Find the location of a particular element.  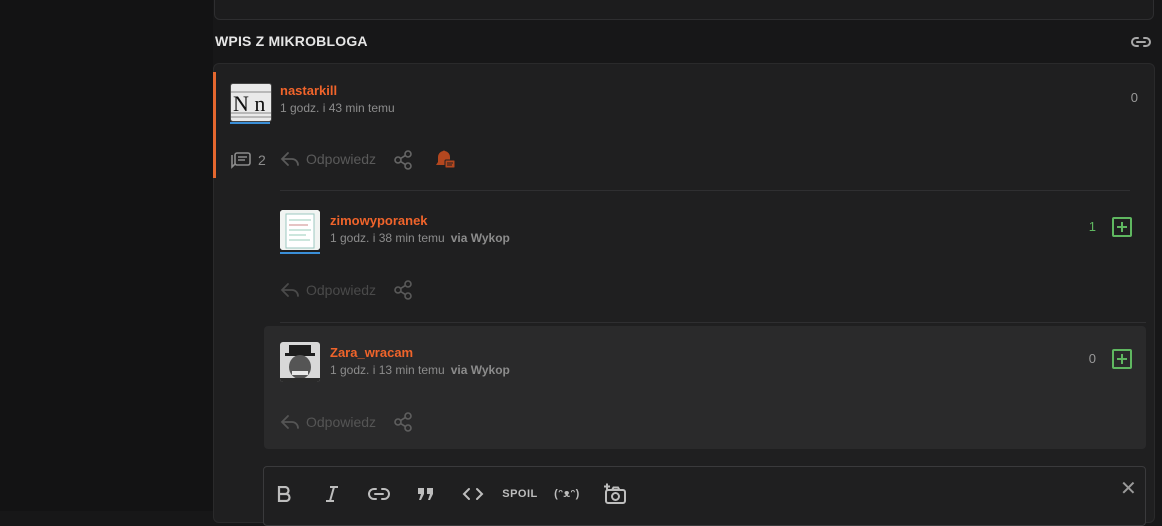

entry-time: 1 godz. i 43 min temu is located at coordinates (337, 108).